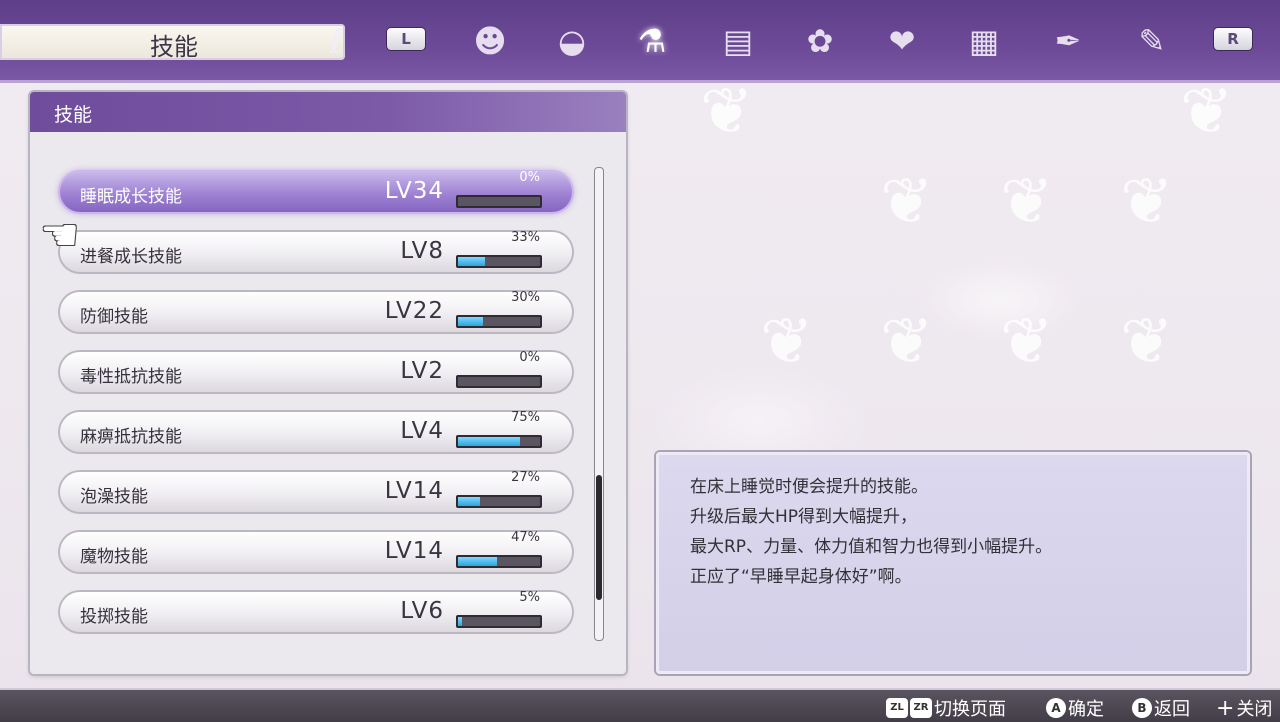  Describe the element at coordinates (1254, 709) in the screenshot. I see `close-label: 关闭` at that location.